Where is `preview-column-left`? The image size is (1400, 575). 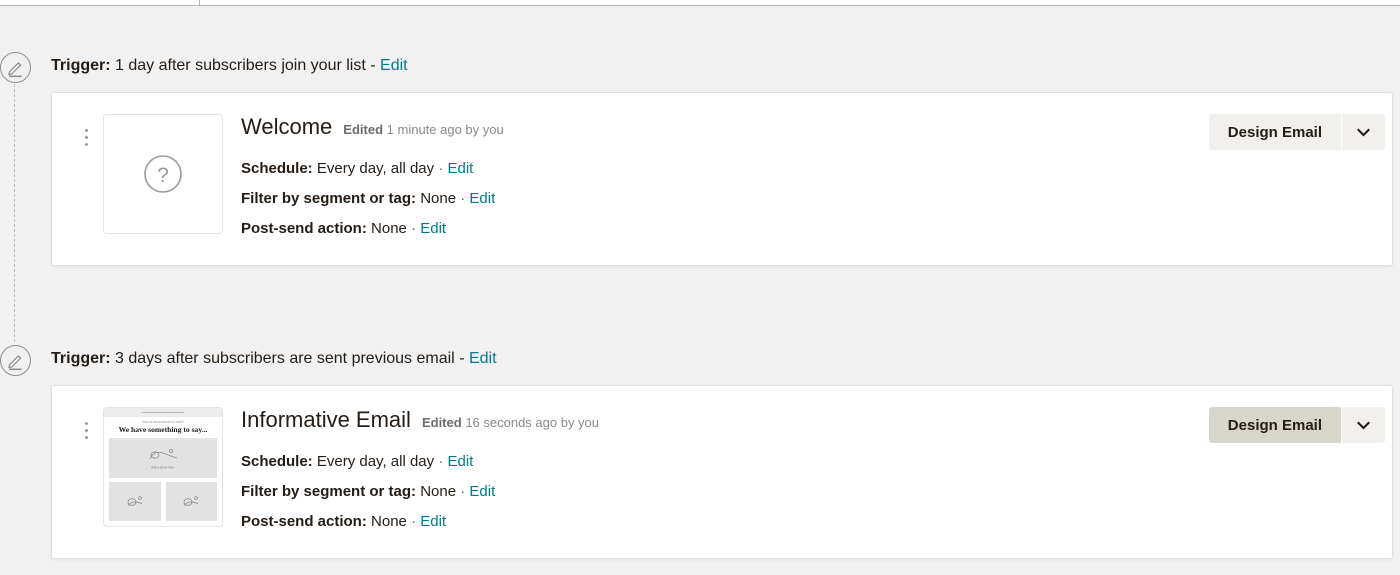
preview-column-left is located at coordinates (135, 501).